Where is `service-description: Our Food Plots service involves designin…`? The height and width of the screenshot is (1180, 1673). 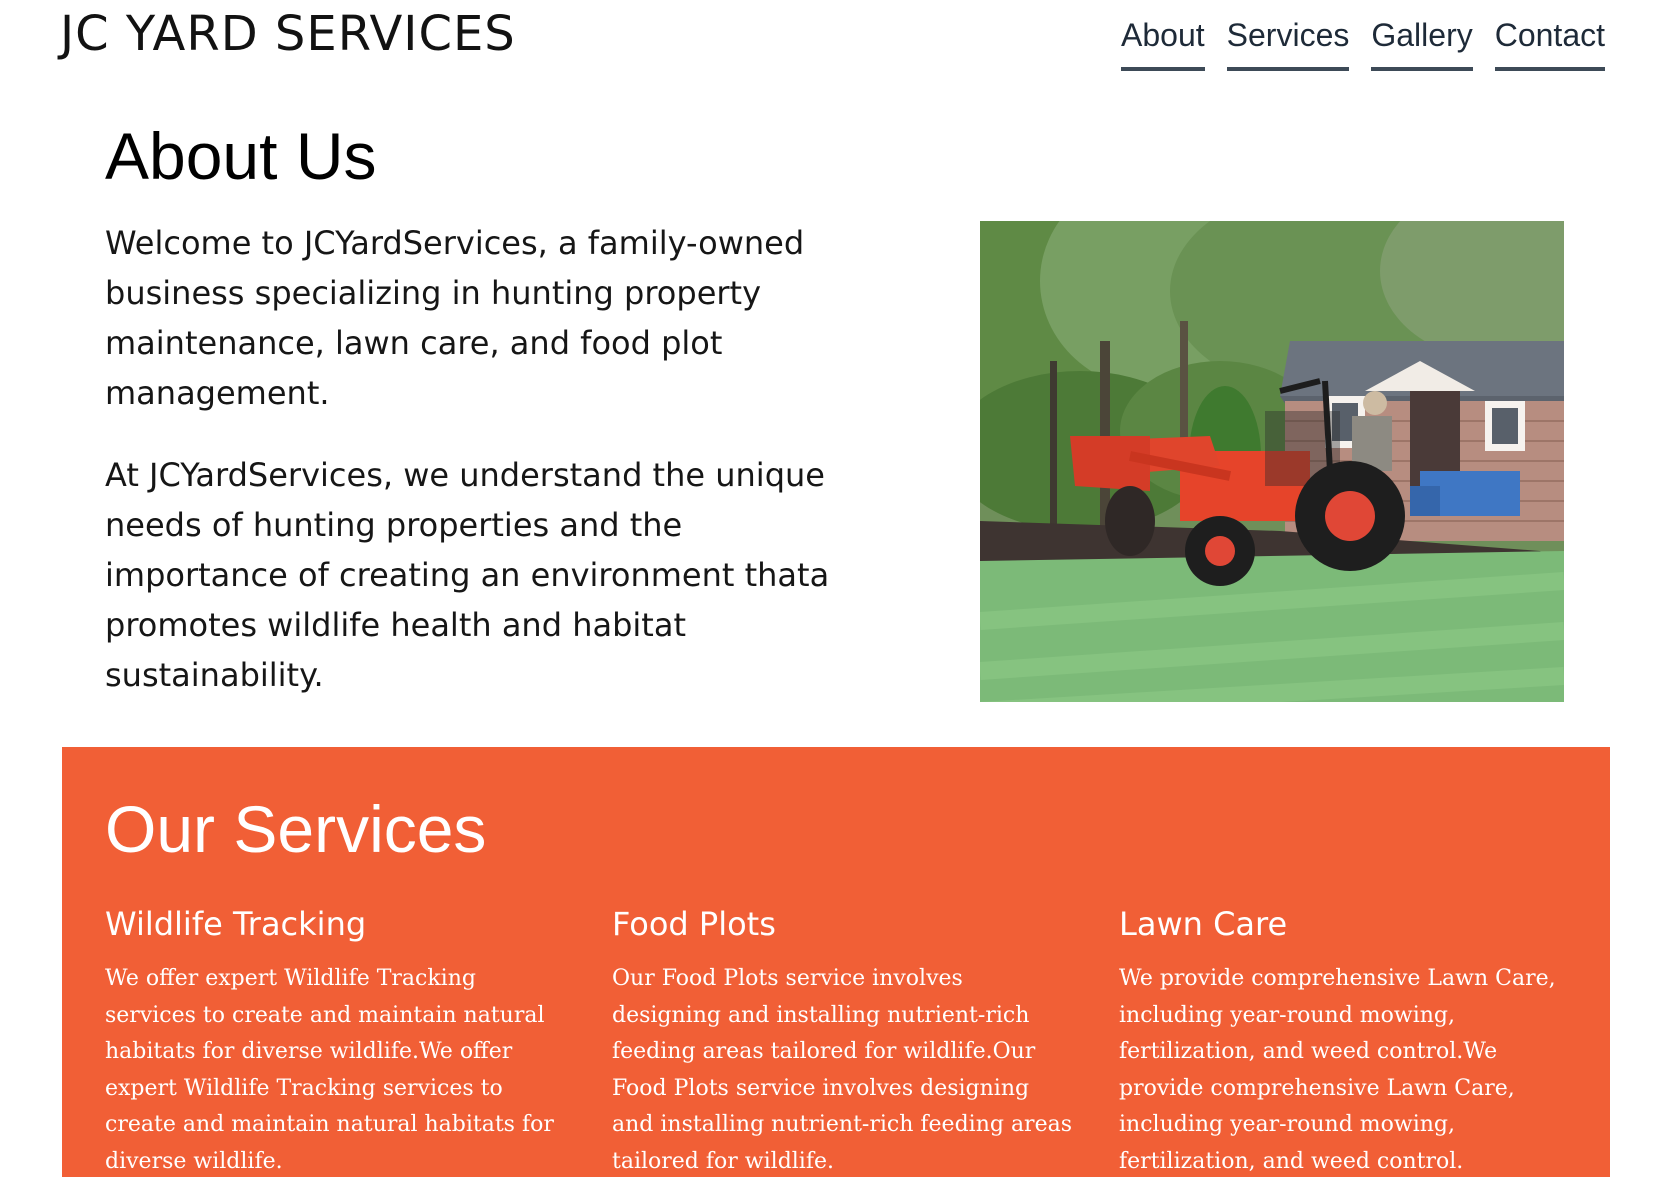 service-description: Our Food Plots service involves designin… is located at coordinates (842, 1070).